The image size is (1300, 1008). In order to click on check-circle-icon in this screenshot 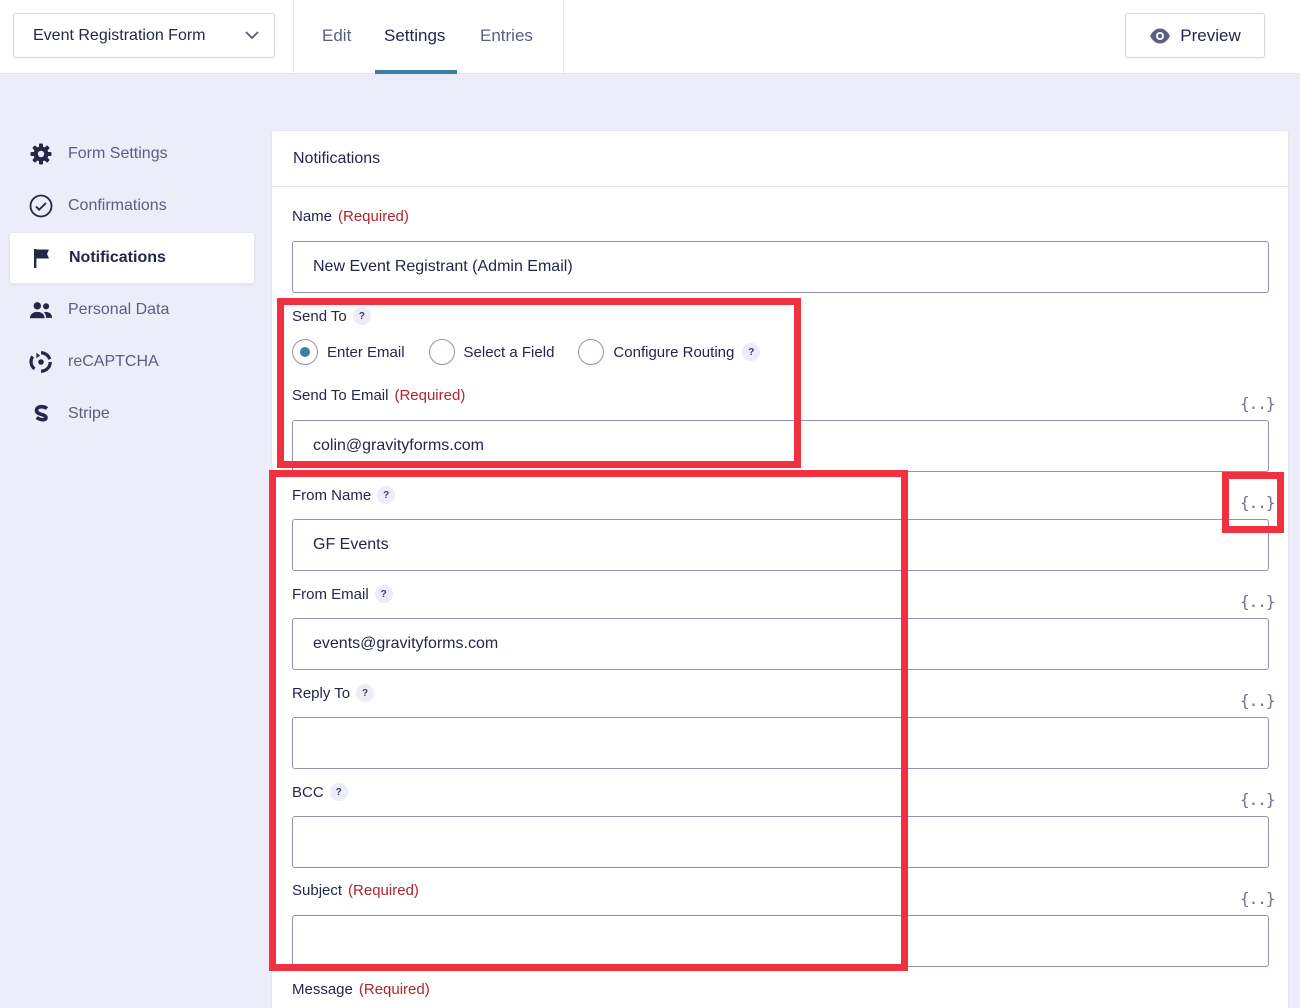, I will do `click(41, 206)`.